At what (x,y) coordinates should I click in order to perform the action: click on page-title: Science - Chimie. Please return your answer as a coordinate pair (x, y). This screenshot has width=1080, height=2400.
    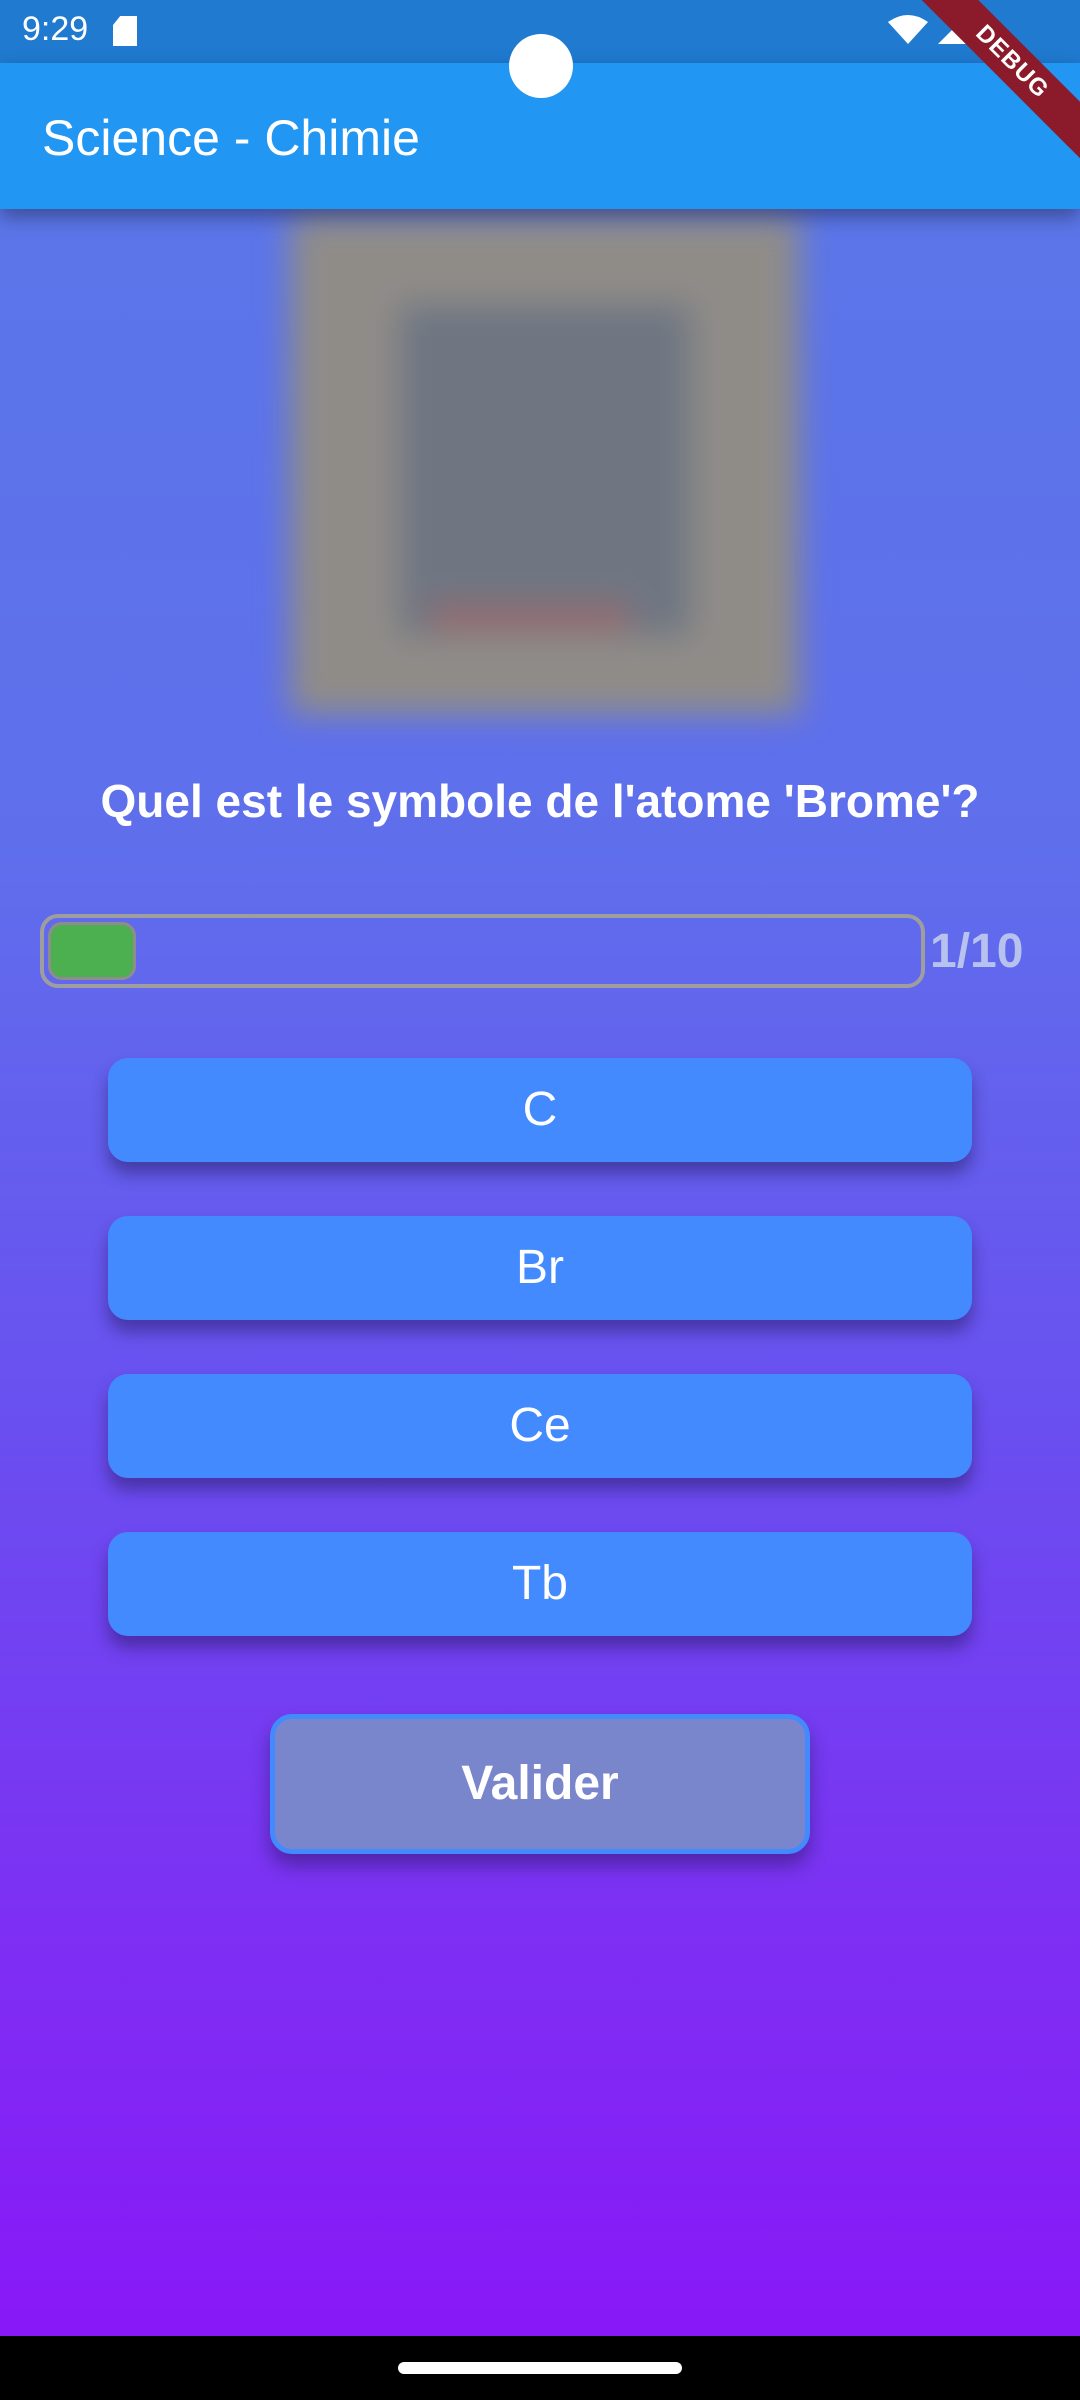
    Looking at the image, I should click on (231, 138).